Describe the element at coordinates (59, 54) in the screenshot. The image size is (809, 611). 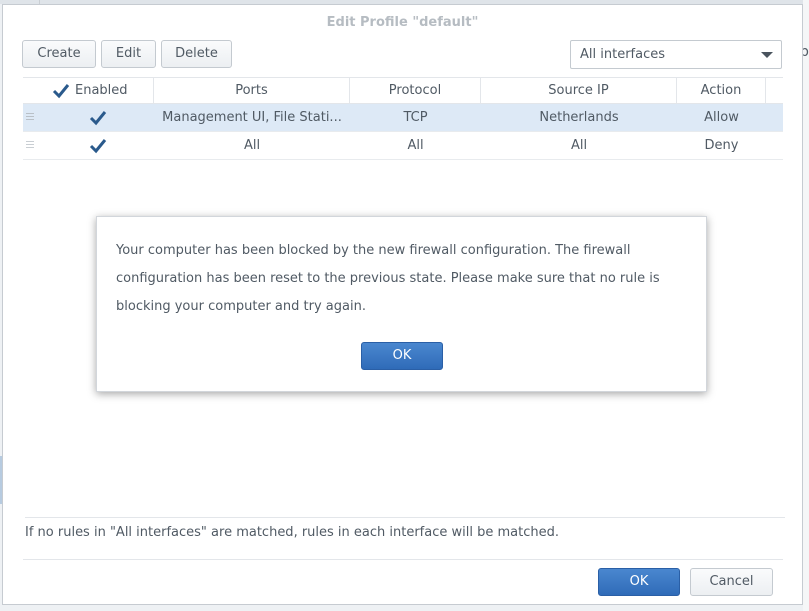
I see `create-button: Create` at that location.